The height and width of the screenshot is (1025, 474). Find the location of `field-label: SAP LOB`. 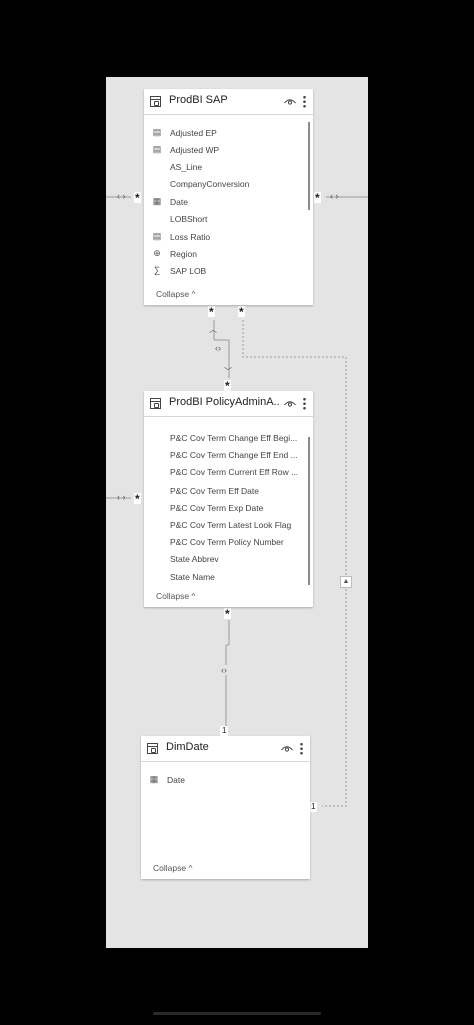

field-label: SAP LOB is located at coordinates (188, 271).